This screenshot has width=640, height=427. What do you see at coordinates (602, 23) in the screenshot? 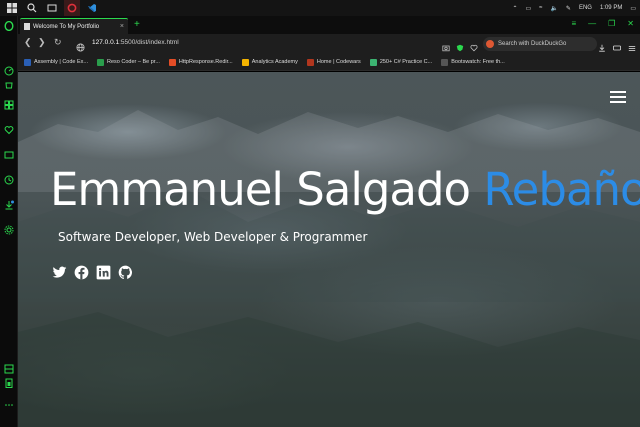
I see `window-controls: ≡ — ❐ ✕` at bounding box center [602, 23].